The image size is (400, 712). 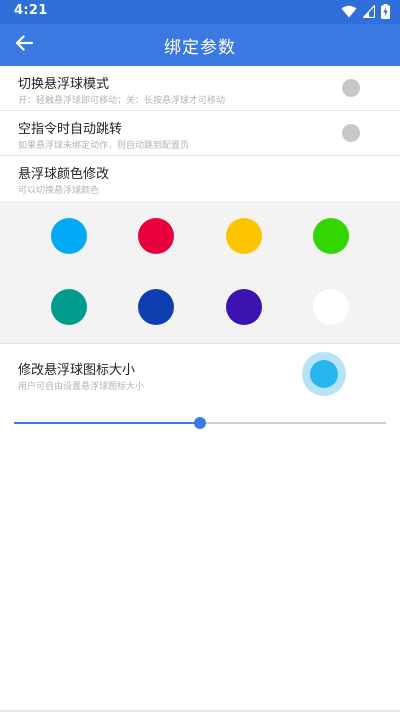 What do you see at coordinates (69, 307) in the screenshot?
I see `color-swatch-teal` at bounding box center [69, 307].